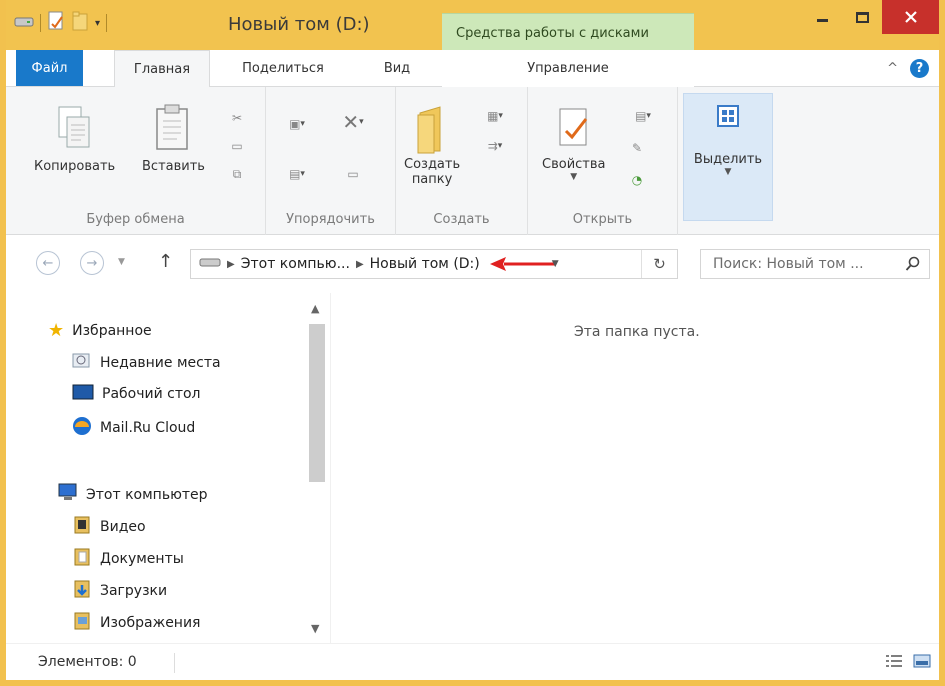 The image size is (945, 686). What do you see at coordinates (48, 263) in the screenshot?
I see `back-button: ←` at bounding box center [48, 263].